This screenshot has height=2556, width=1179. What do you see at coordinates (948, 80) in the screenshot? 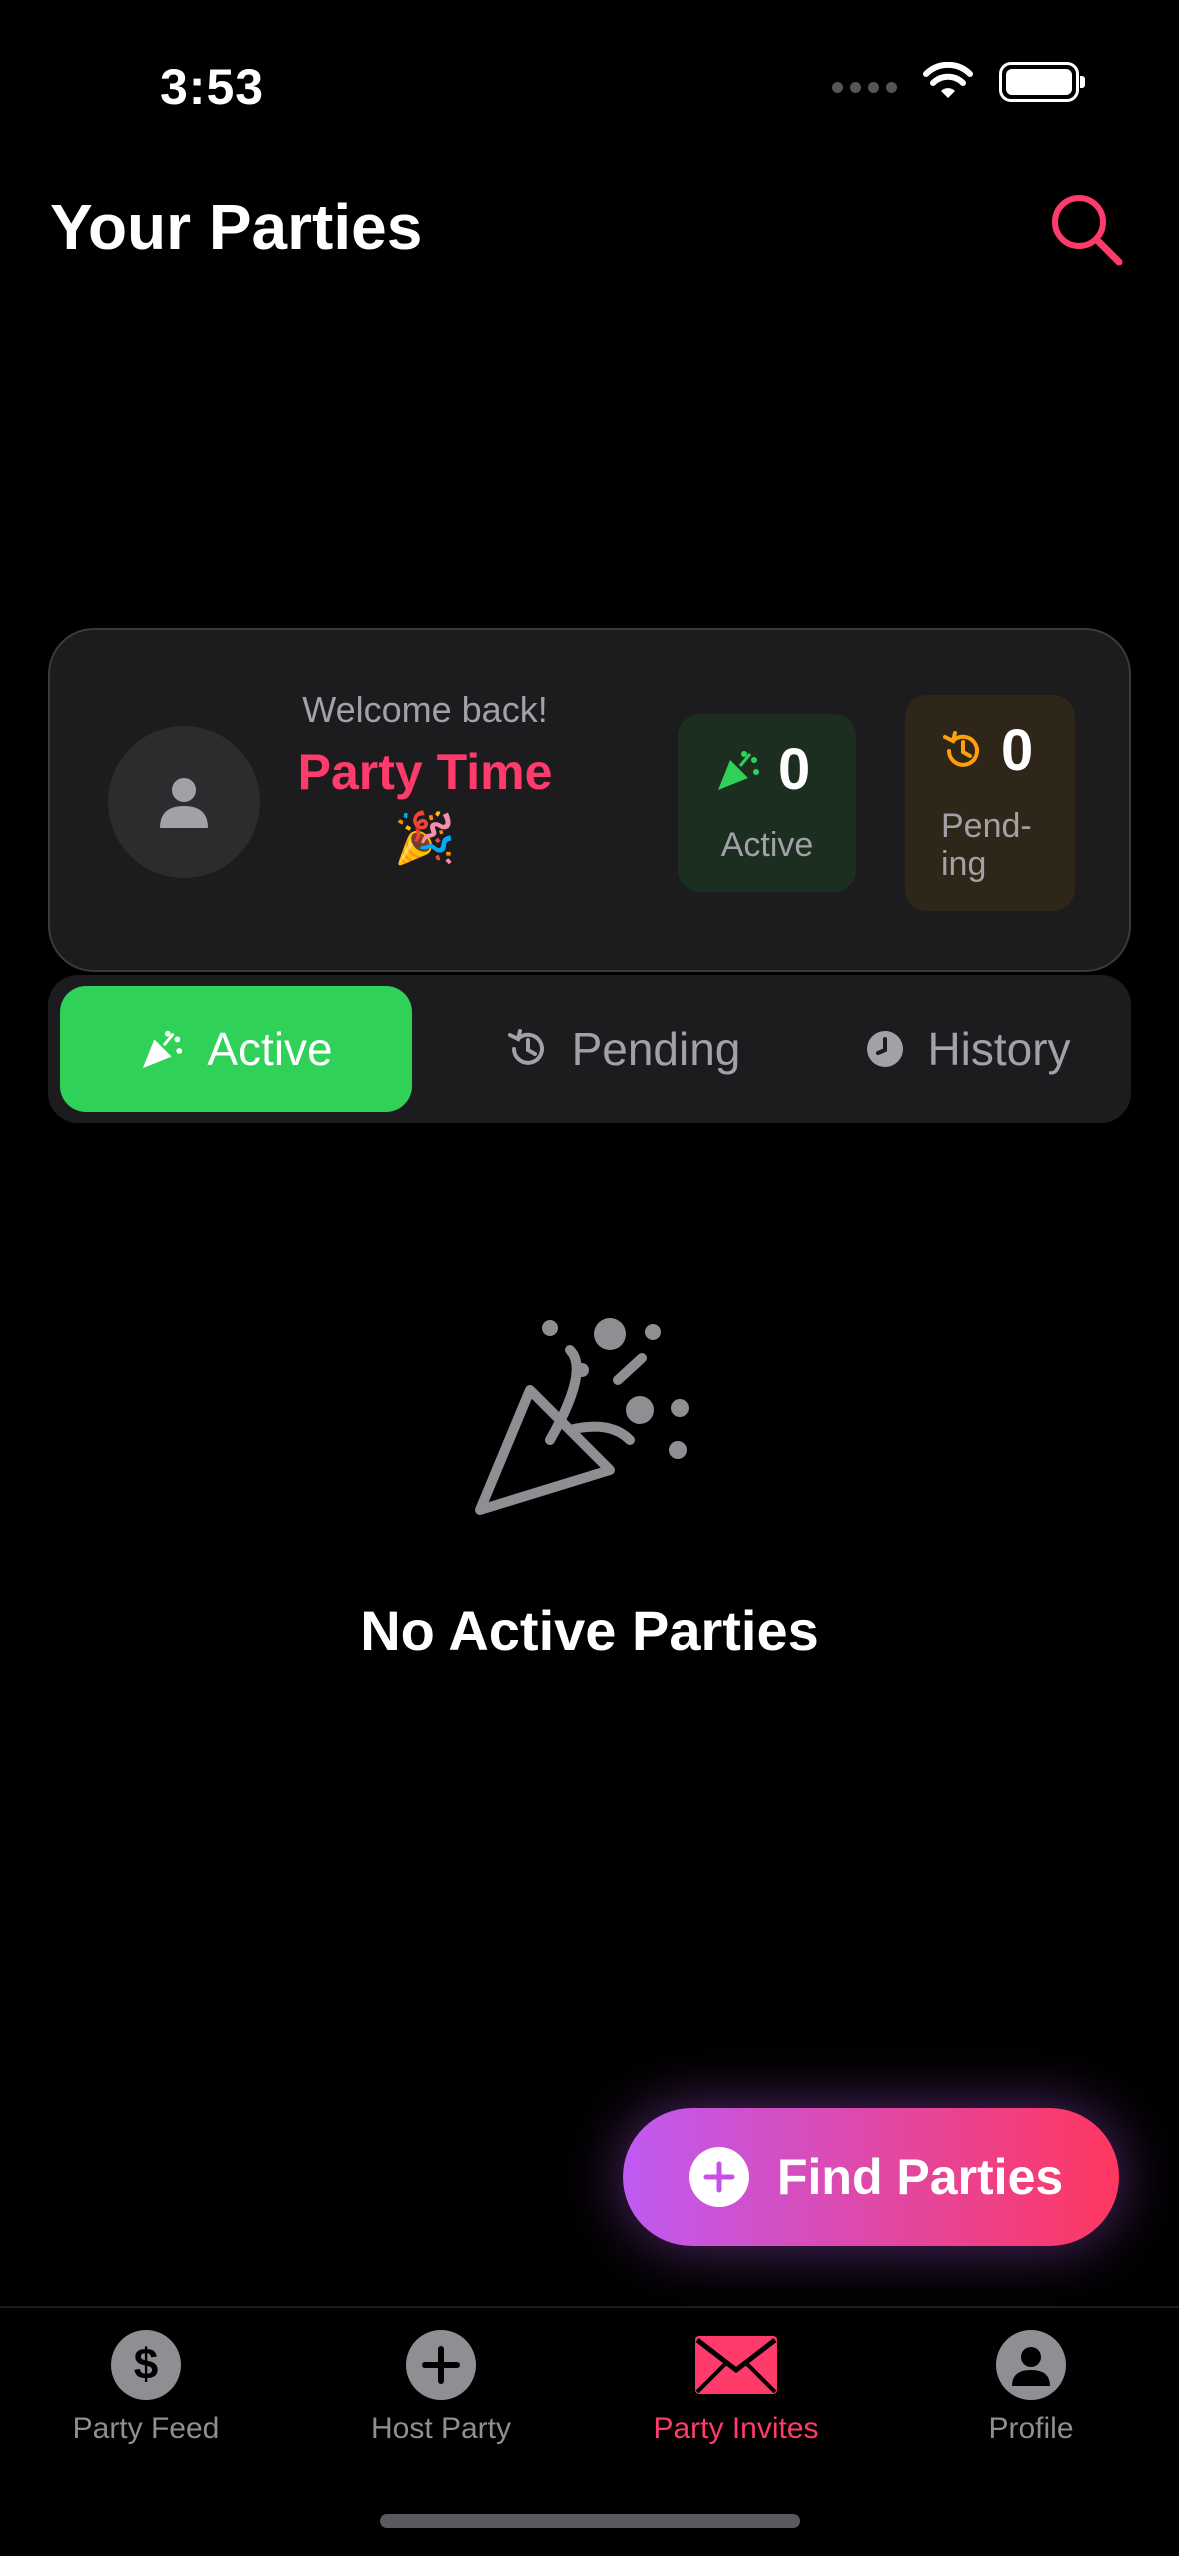
I see `wifi-icon` at bounding box center [948, 80].